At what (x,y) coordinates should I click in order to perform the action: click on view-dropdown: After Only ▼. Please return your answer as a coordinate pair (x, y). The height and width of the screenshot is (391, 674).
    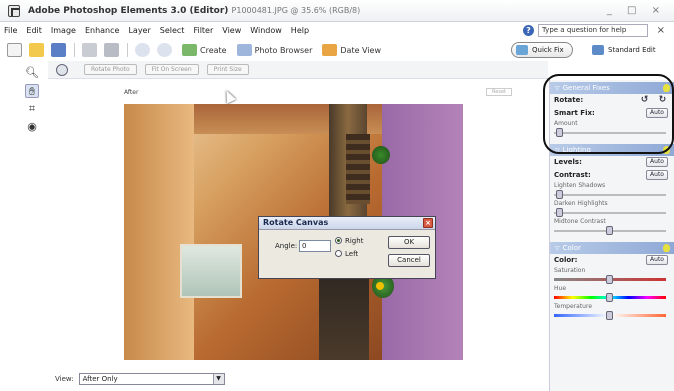
    Looking at the image, I should click on (151, 379).